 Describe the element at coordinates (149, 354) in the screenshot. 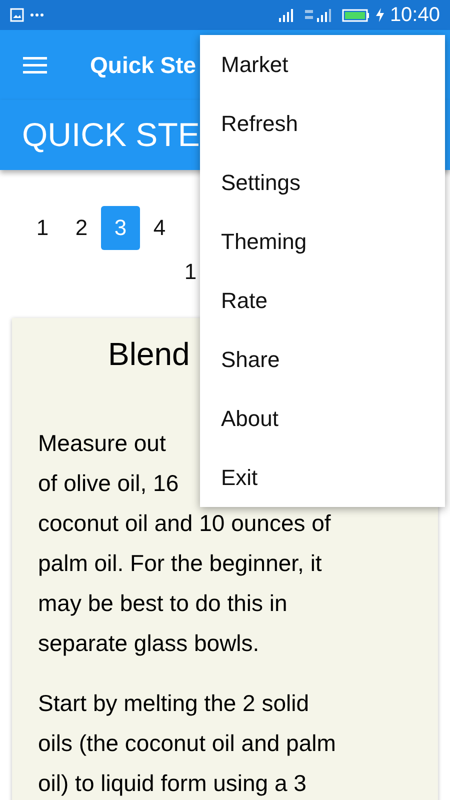

I see `card-title: Blend` at that location.